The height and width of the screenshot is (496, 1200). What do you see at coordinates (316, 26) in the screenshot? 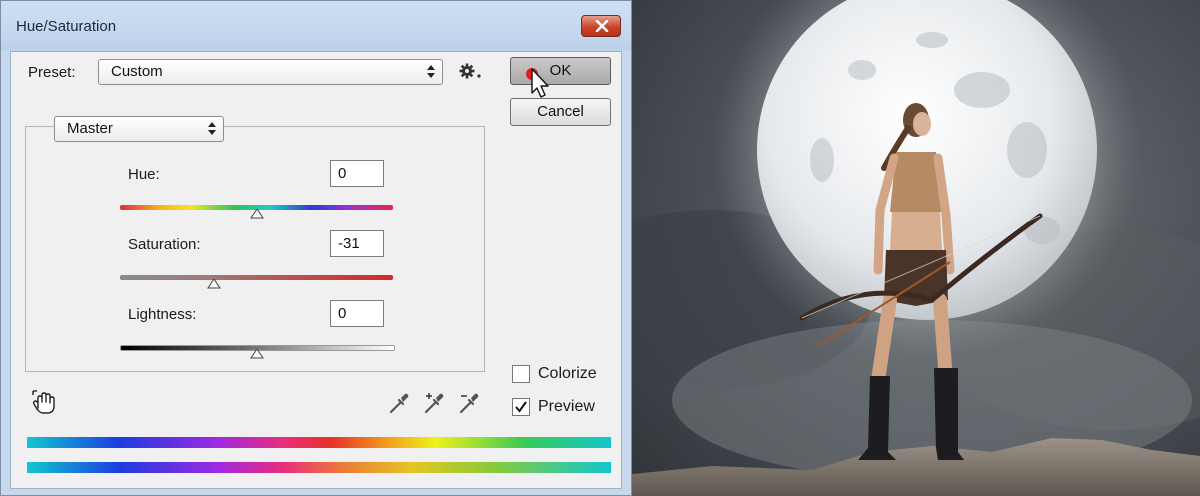
I see `title-bar: Hue/Saturation` at bounding box center [316, 26].